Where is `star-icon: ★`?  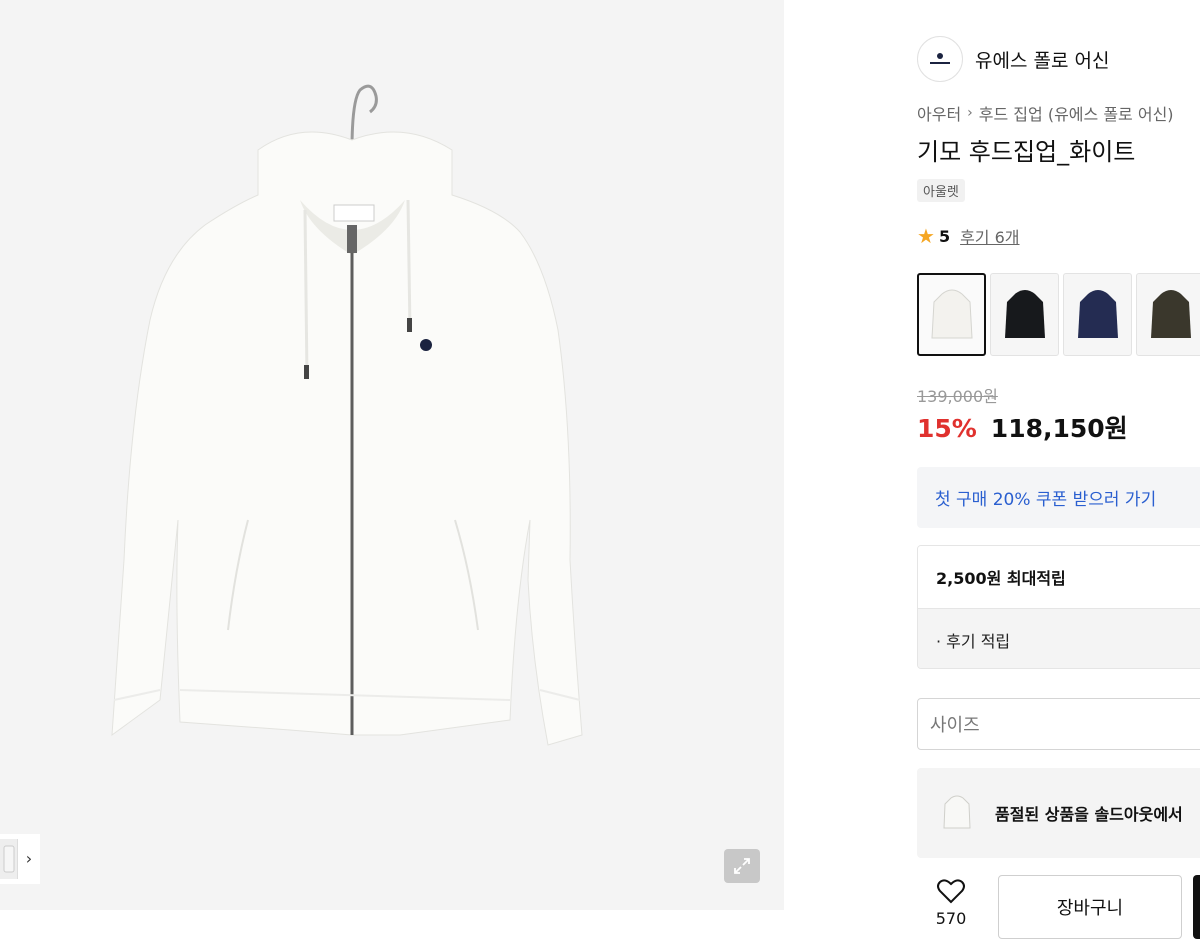 star-icon: ★ is located at coordinates (926, 236).